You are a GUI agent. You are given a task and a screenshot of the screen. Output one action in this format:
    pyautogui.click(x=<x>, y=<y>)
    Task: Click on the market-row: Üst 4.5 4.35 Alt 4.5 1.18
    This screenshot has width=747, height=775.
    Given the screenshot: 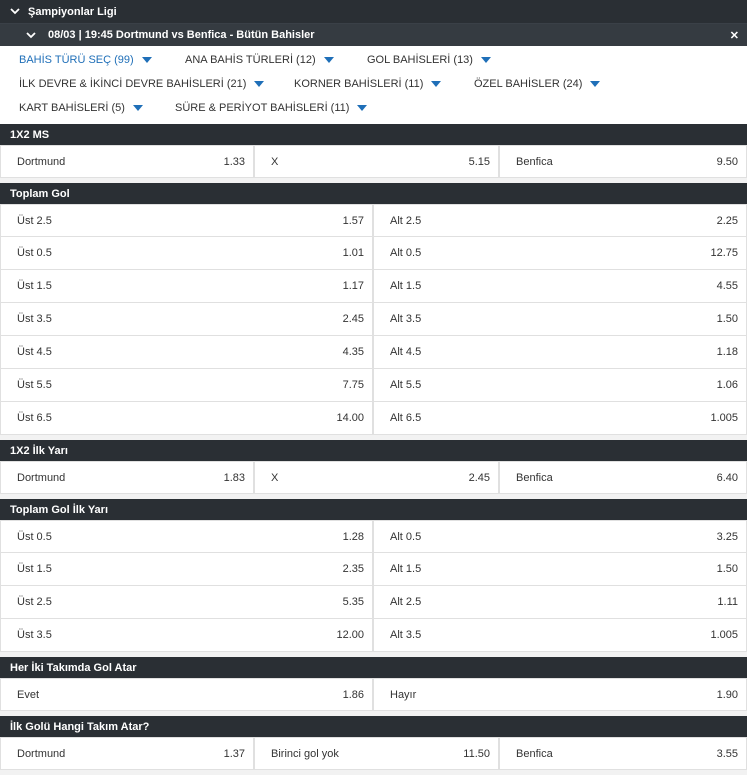 What is the action you would take?
    pyautogui.click(x=373, y=352)
    